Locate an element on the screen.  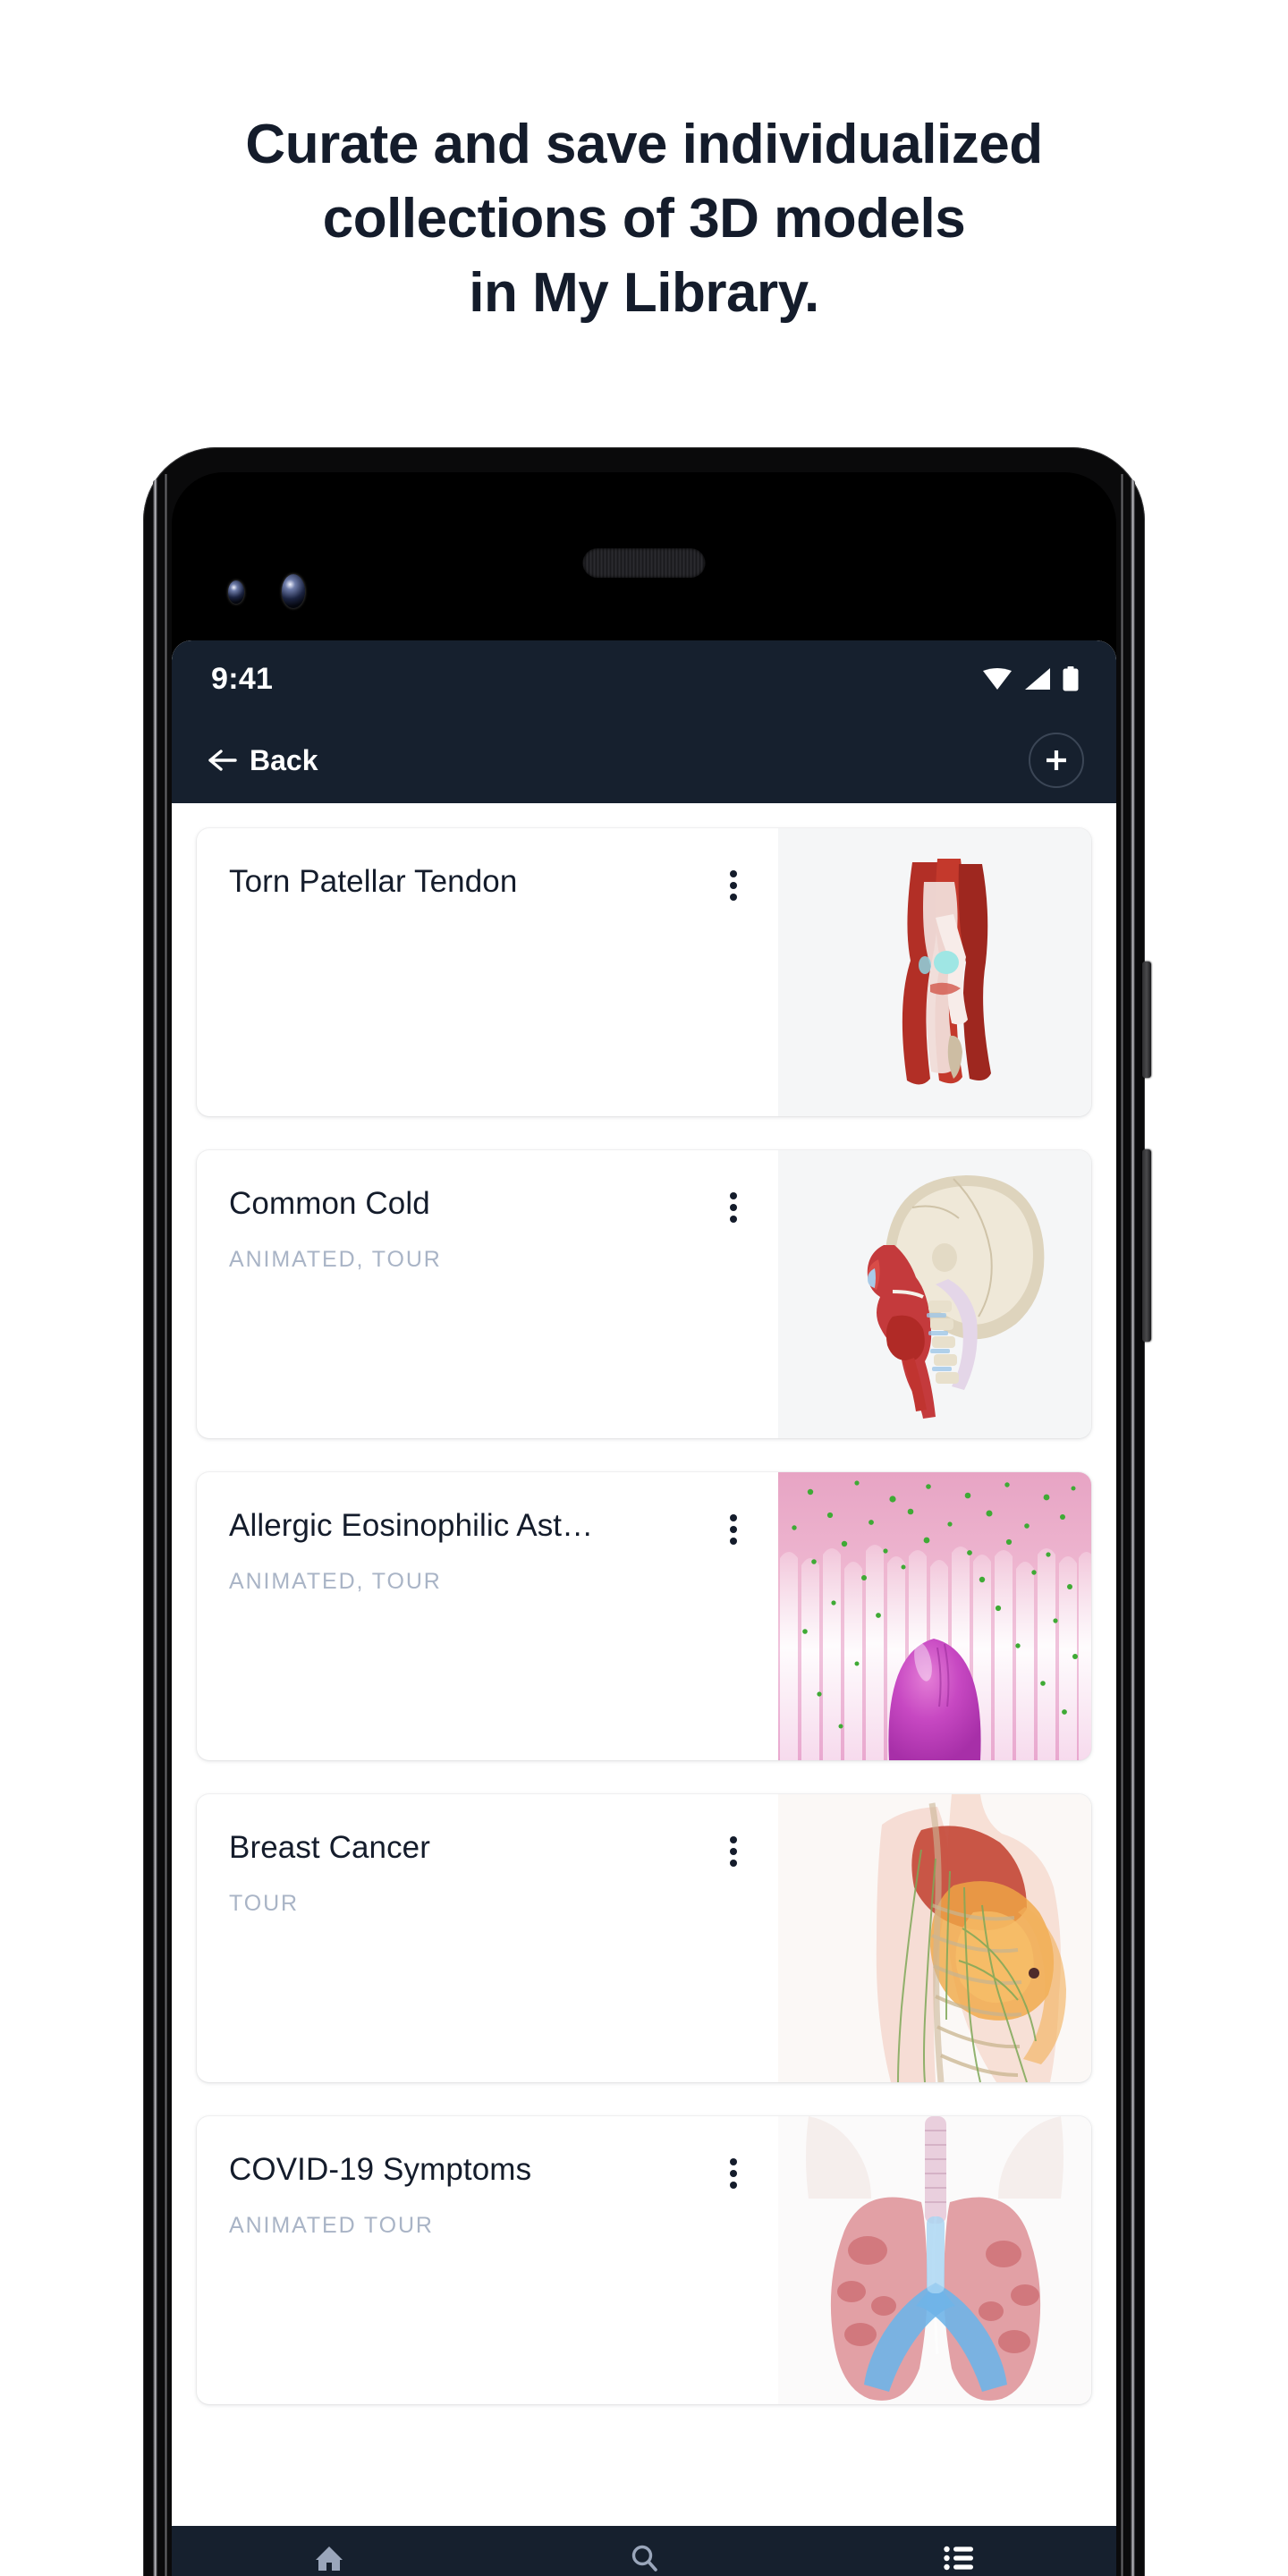
card-body: Torn Patellar Tendon is located at coordinates (487, 972).